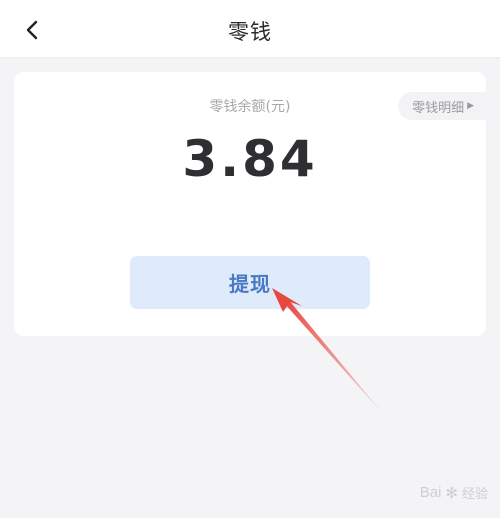 Image resolution: width=500 pixels, height=518 pixels. Describe the element at coordinates (470, 106) in the screenshot. I see `caret-right-icon: ▶` at that location.